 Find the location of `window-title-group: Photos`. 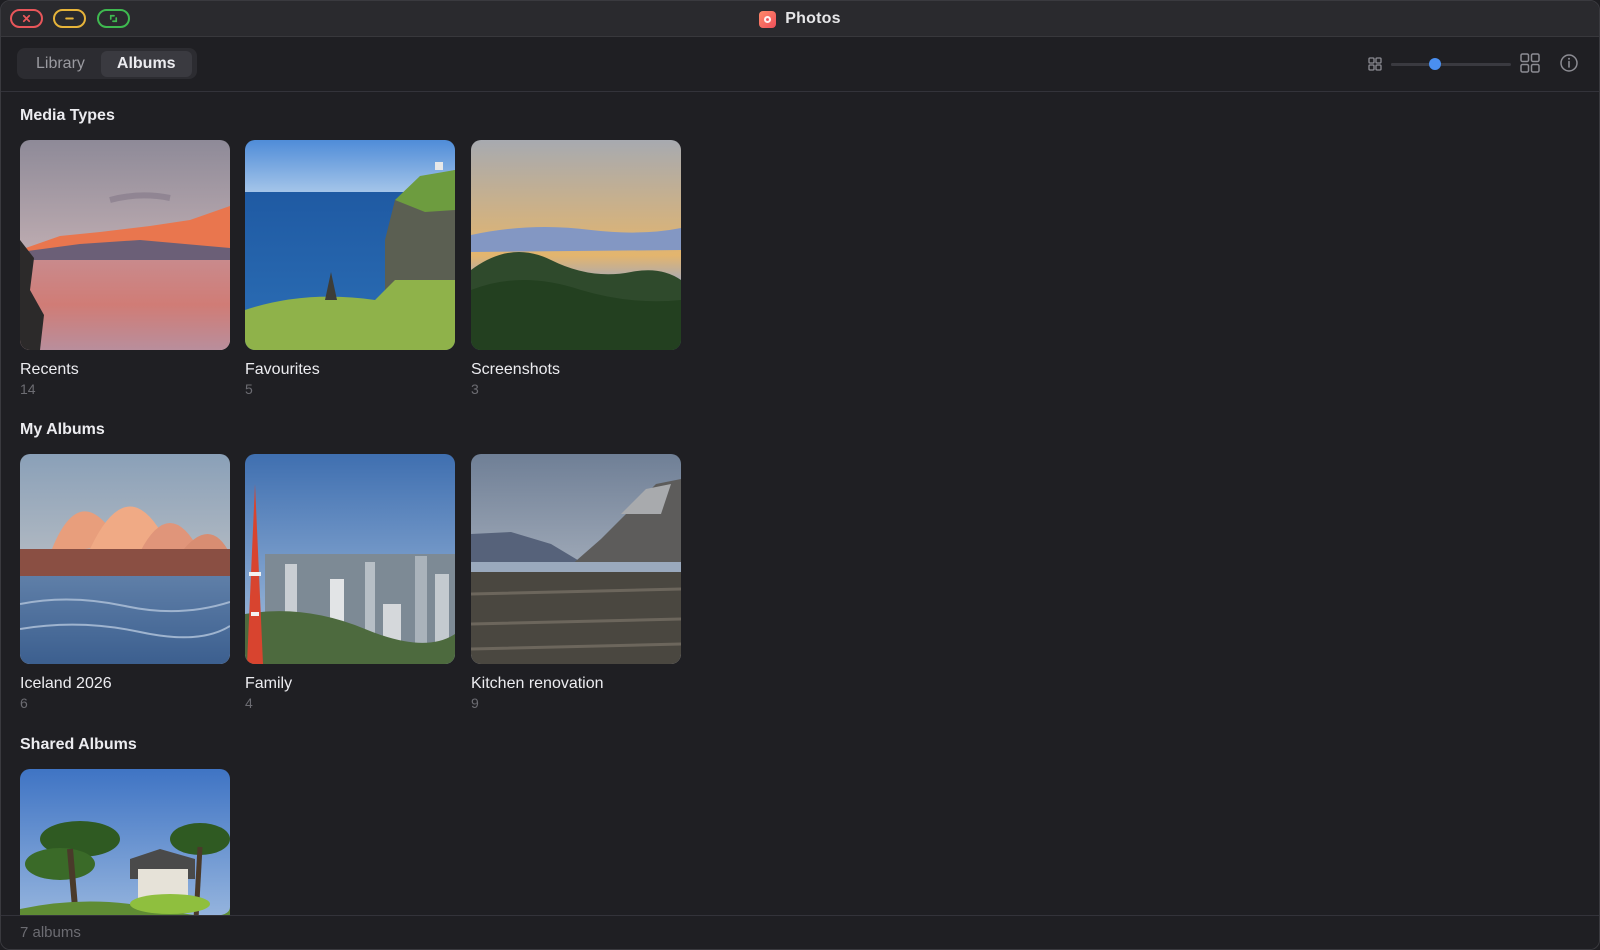

window-title-group: Photos is located at coordinates (800, 19).